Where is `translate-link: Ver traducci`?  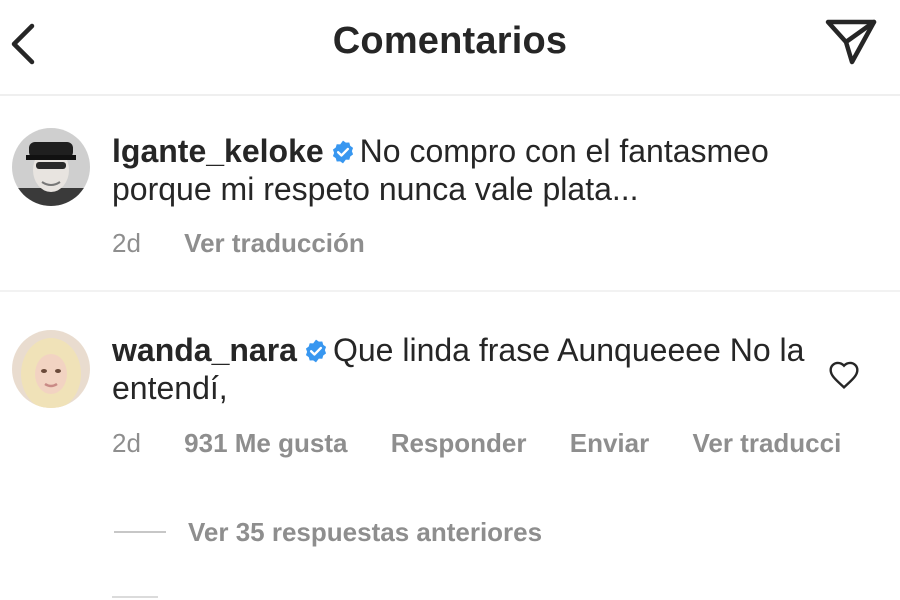
translate-link: Ver traducci is located at coordinates (766, 443).